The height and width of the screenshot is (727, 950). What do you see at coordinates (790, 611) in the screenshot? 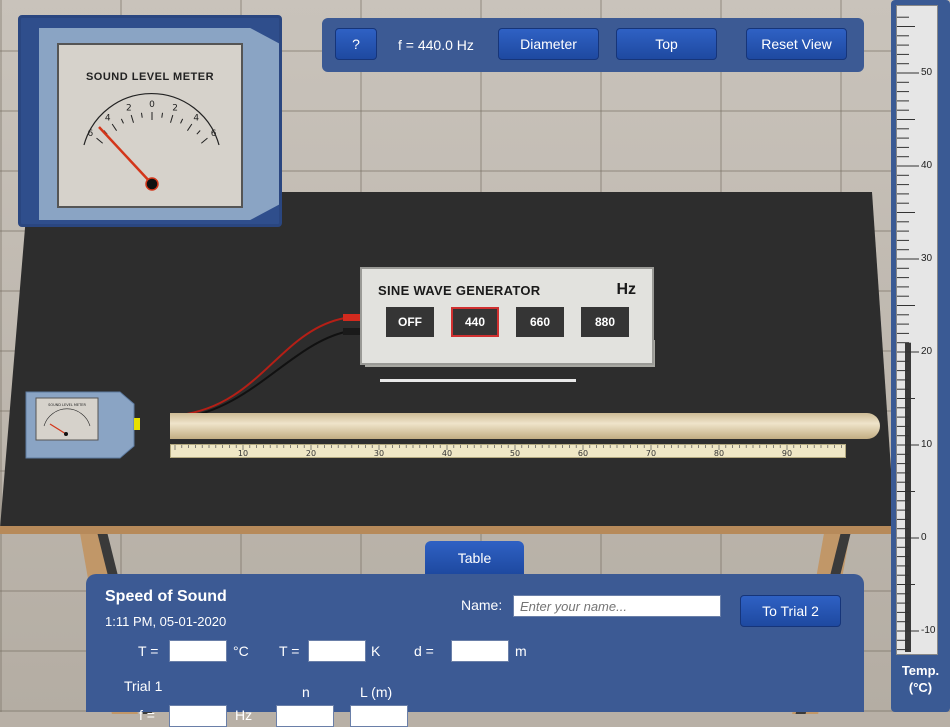
I see `to-trial-2-button: To Trial 2` at bounding box center [790, 611].